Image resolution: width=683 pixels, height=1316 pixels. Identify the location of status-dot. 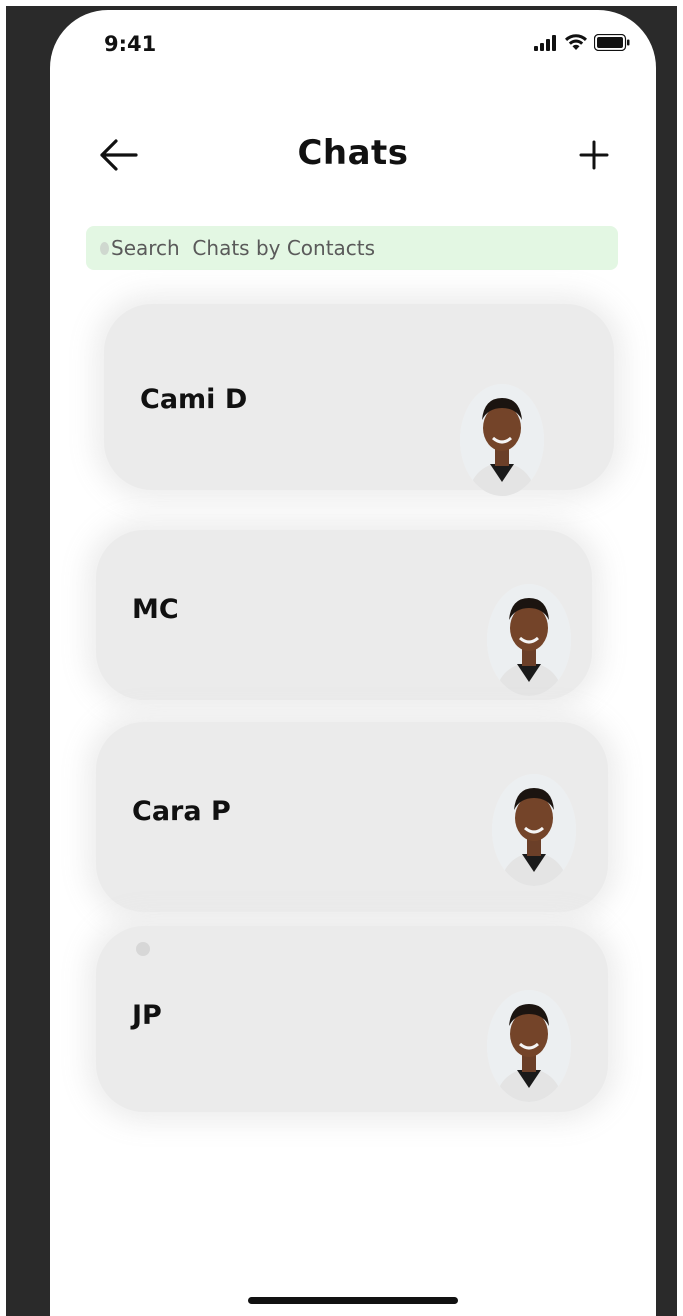
(143, 949).